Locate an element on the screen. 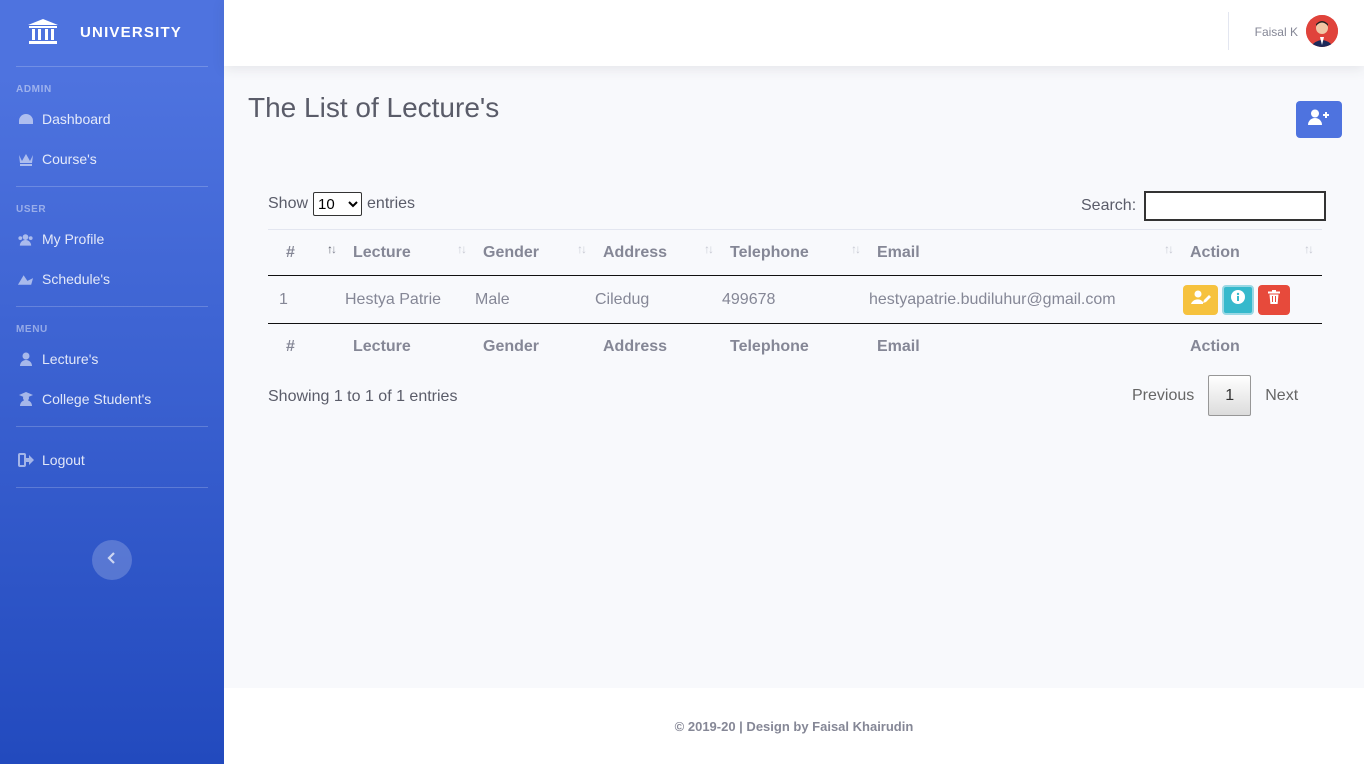 Image resolution: width=1364 pixels, height=764 pixels. previous-page-button: Previous is located at coordinates (1163, 395).